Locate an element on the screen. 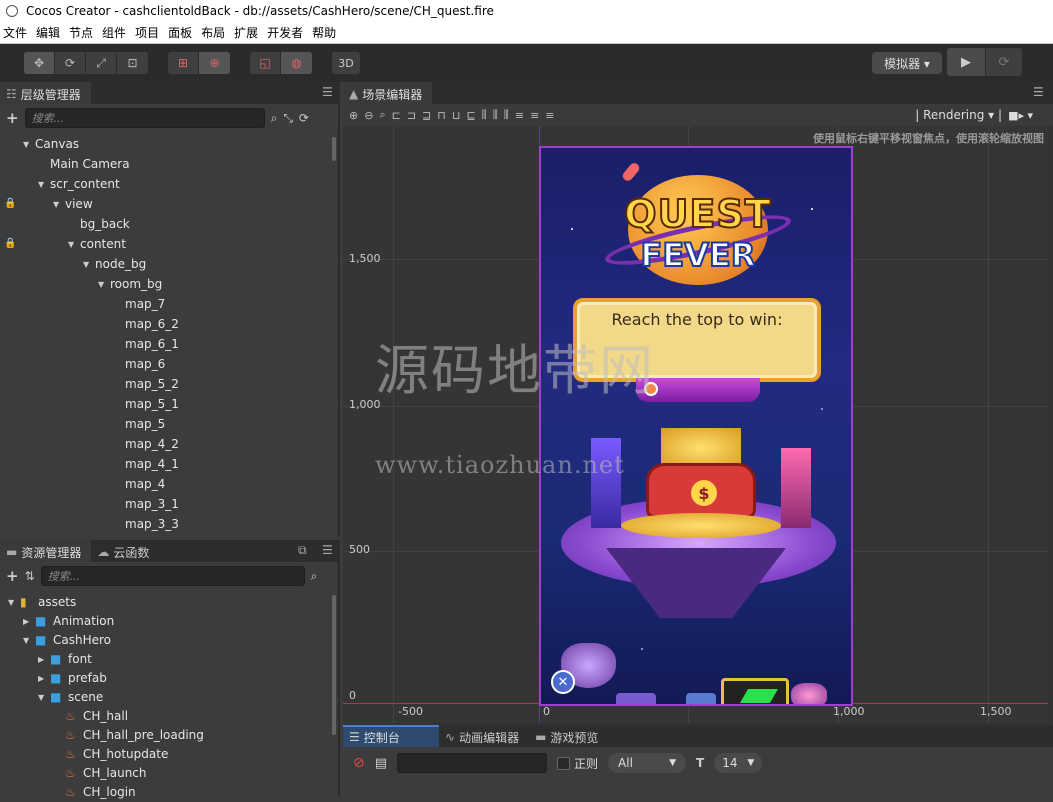  console-filter-input is located at coordinates (472, 763).